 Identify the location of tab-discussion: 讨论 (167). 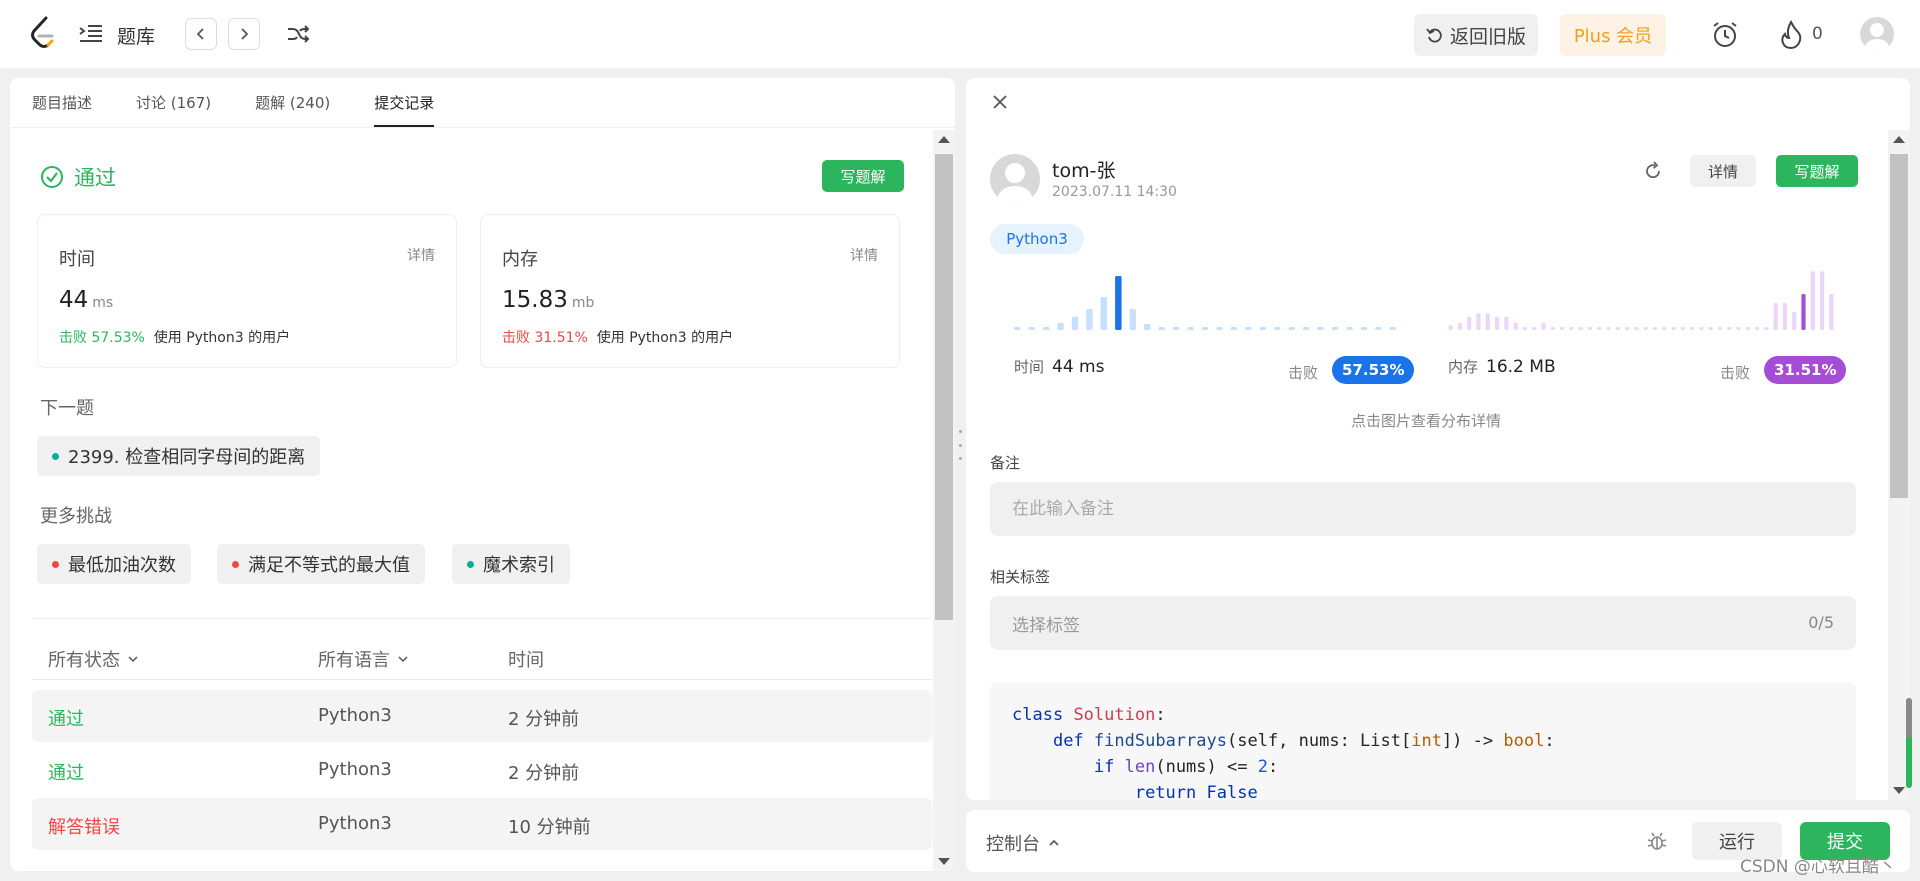
(173, 109).